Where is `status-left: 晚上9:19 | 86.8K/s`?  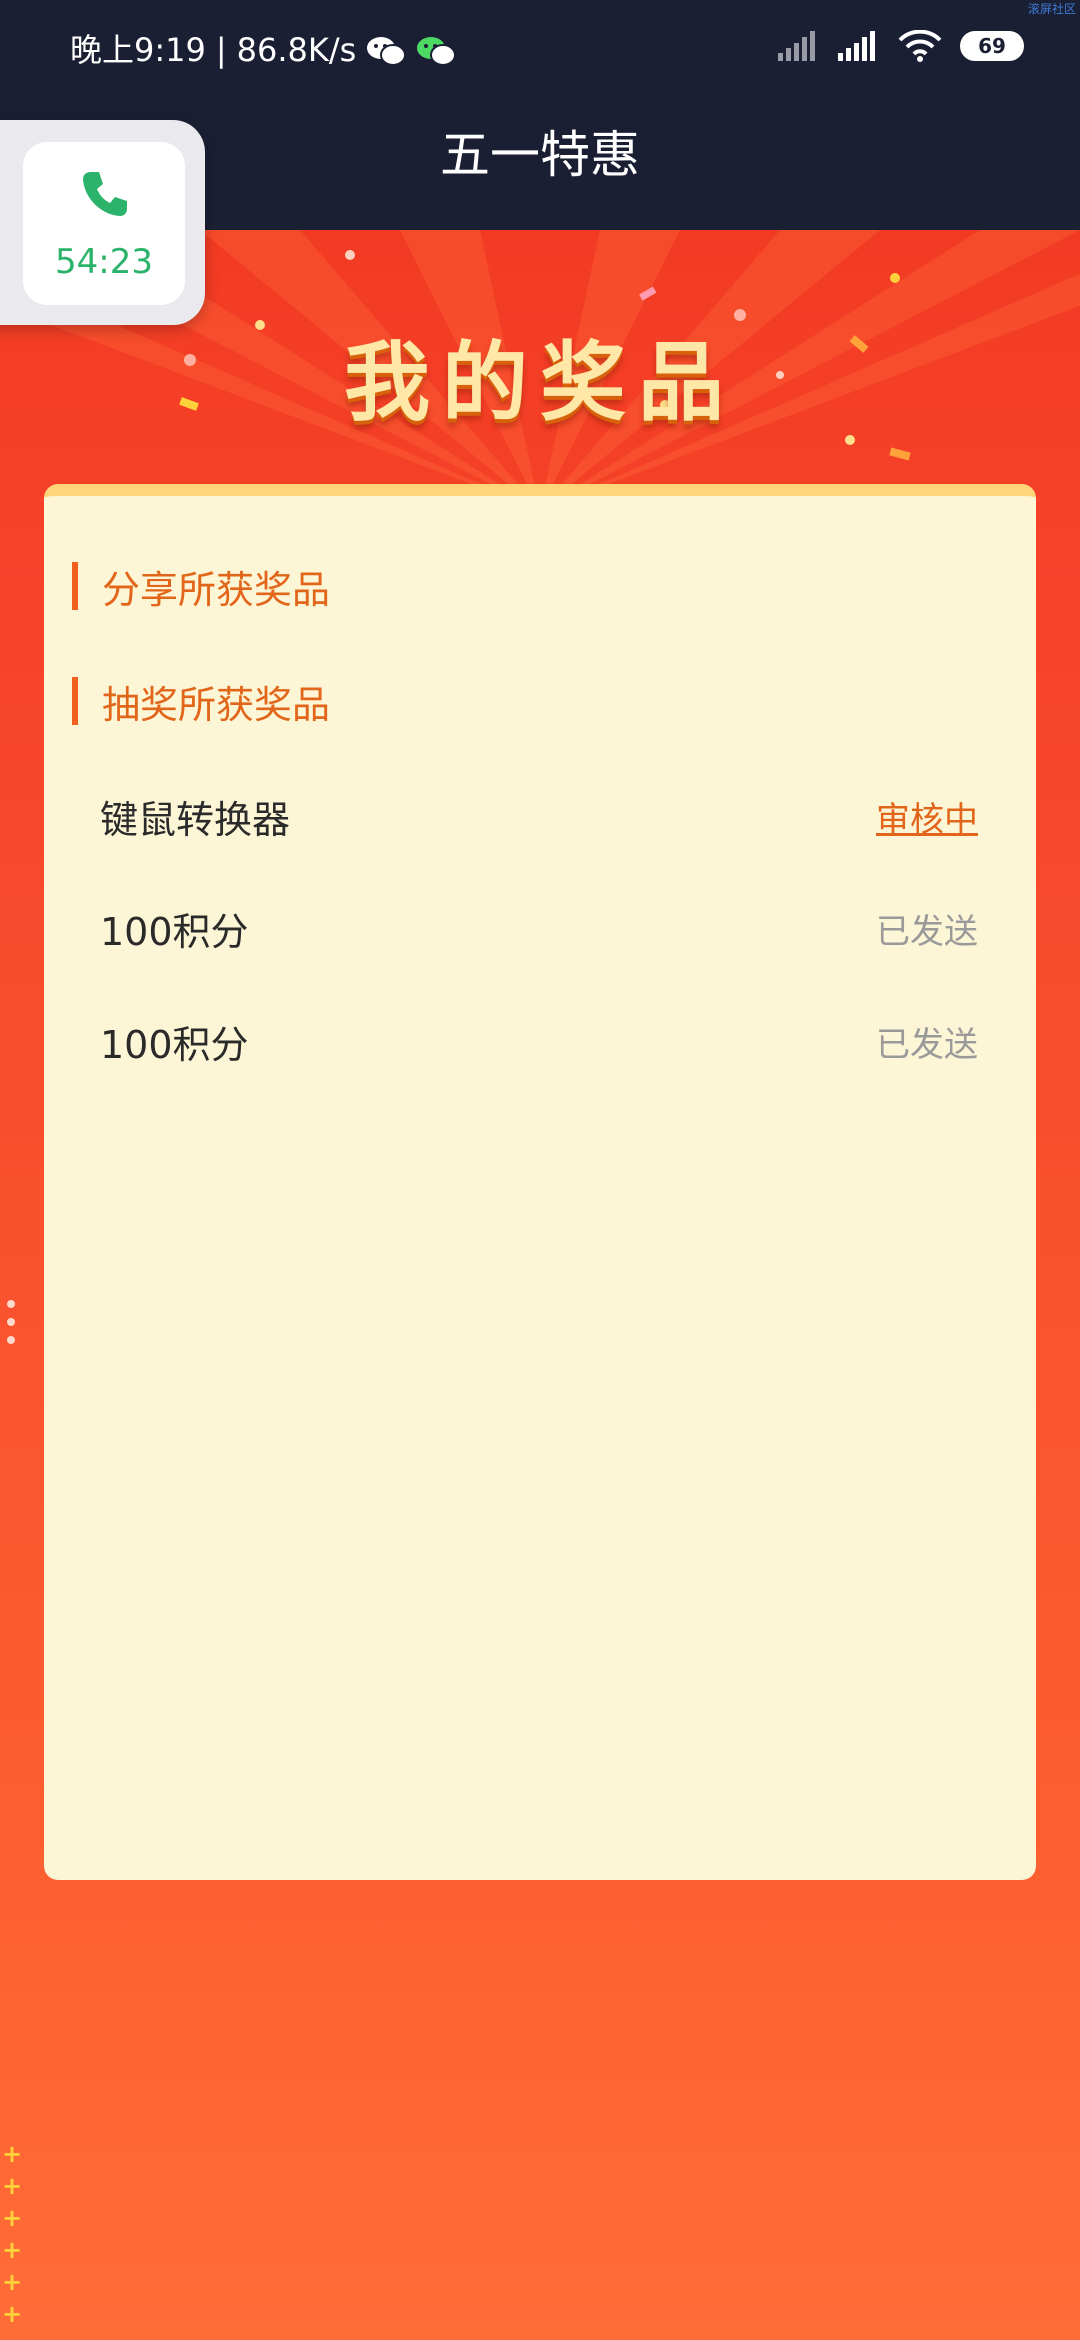 status-left: 晚上9:19 | 86.8K/s is located at coordinates (263, 50).